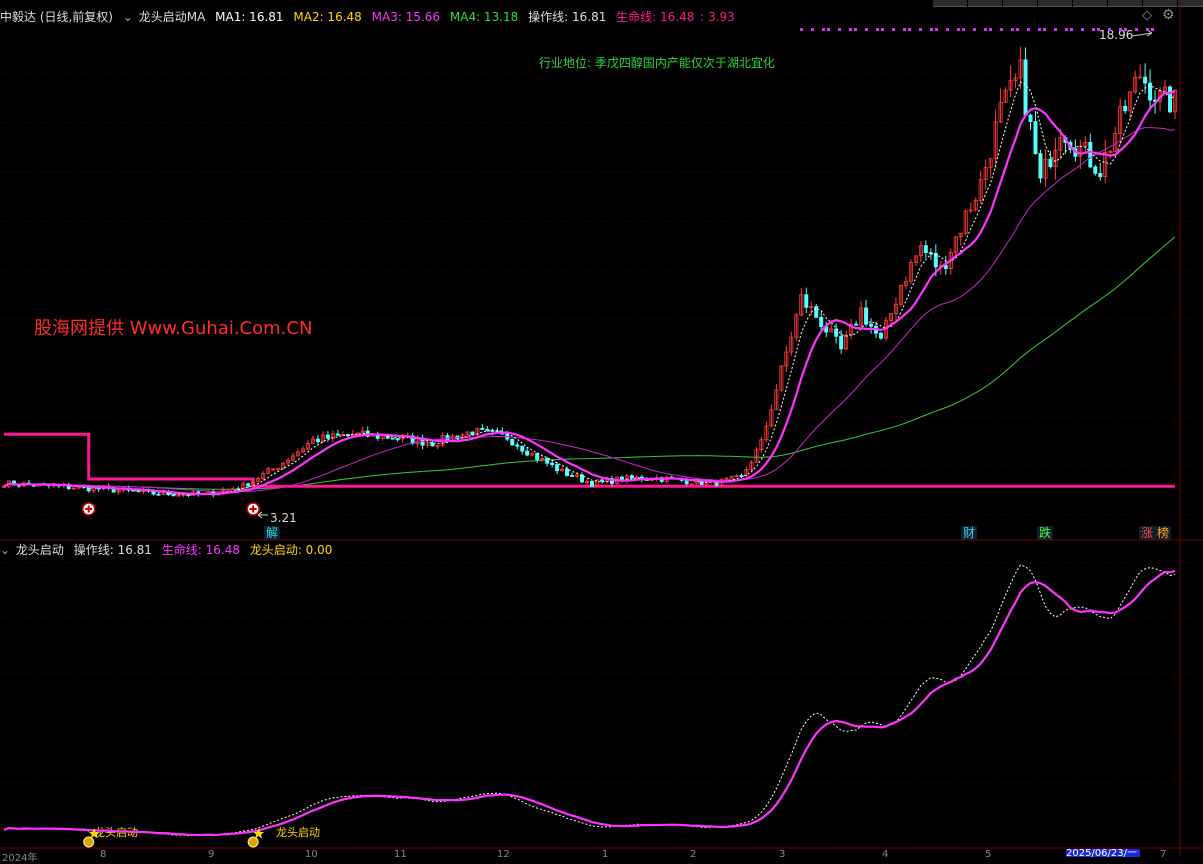  What do you see at coordinates (1140, 77) in the screenshot?
I see `candle-up` at bounding box center [1140, 77].